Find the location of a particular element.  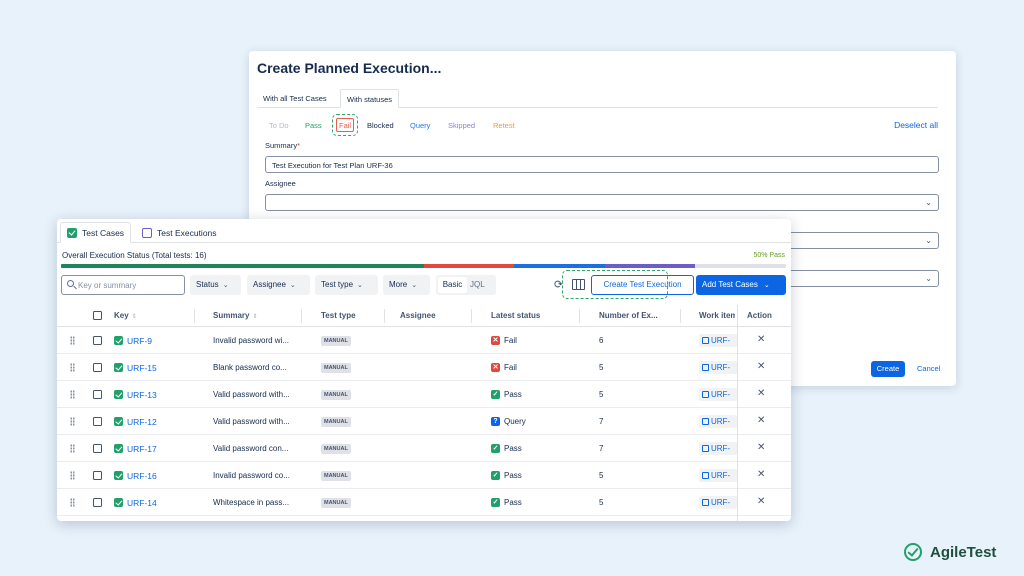

create-button: Create is located at coordinates (888, 369).